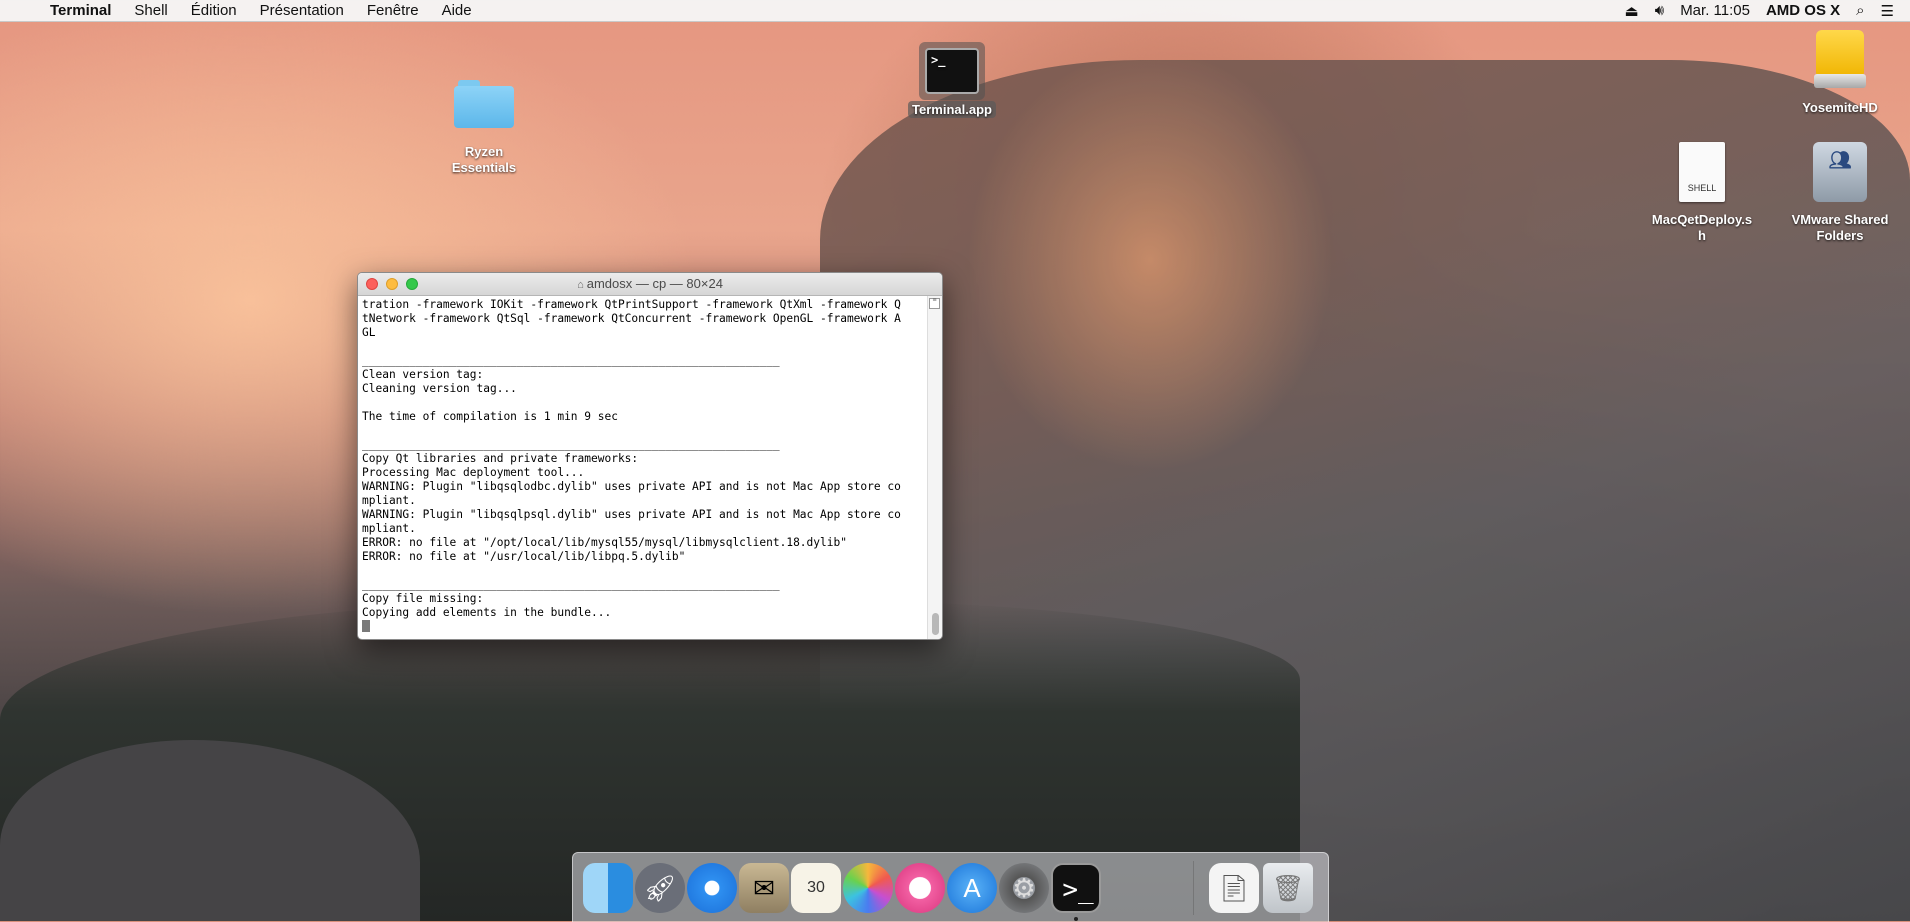 This screenshot has height=922, width=1910. I want to click on notification-center-icon: ☰, so click(1887, 11).